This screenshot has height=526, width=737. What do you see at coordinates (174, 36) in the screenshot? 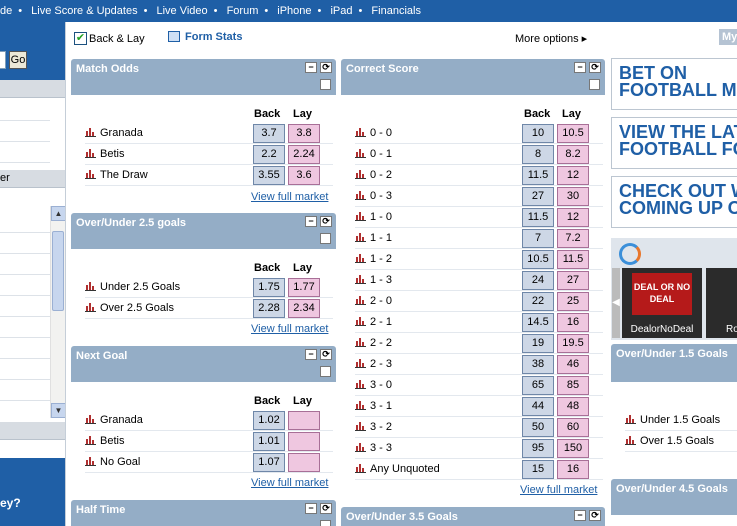
I see `form-stats-icon` at bounding box center [174, 36].